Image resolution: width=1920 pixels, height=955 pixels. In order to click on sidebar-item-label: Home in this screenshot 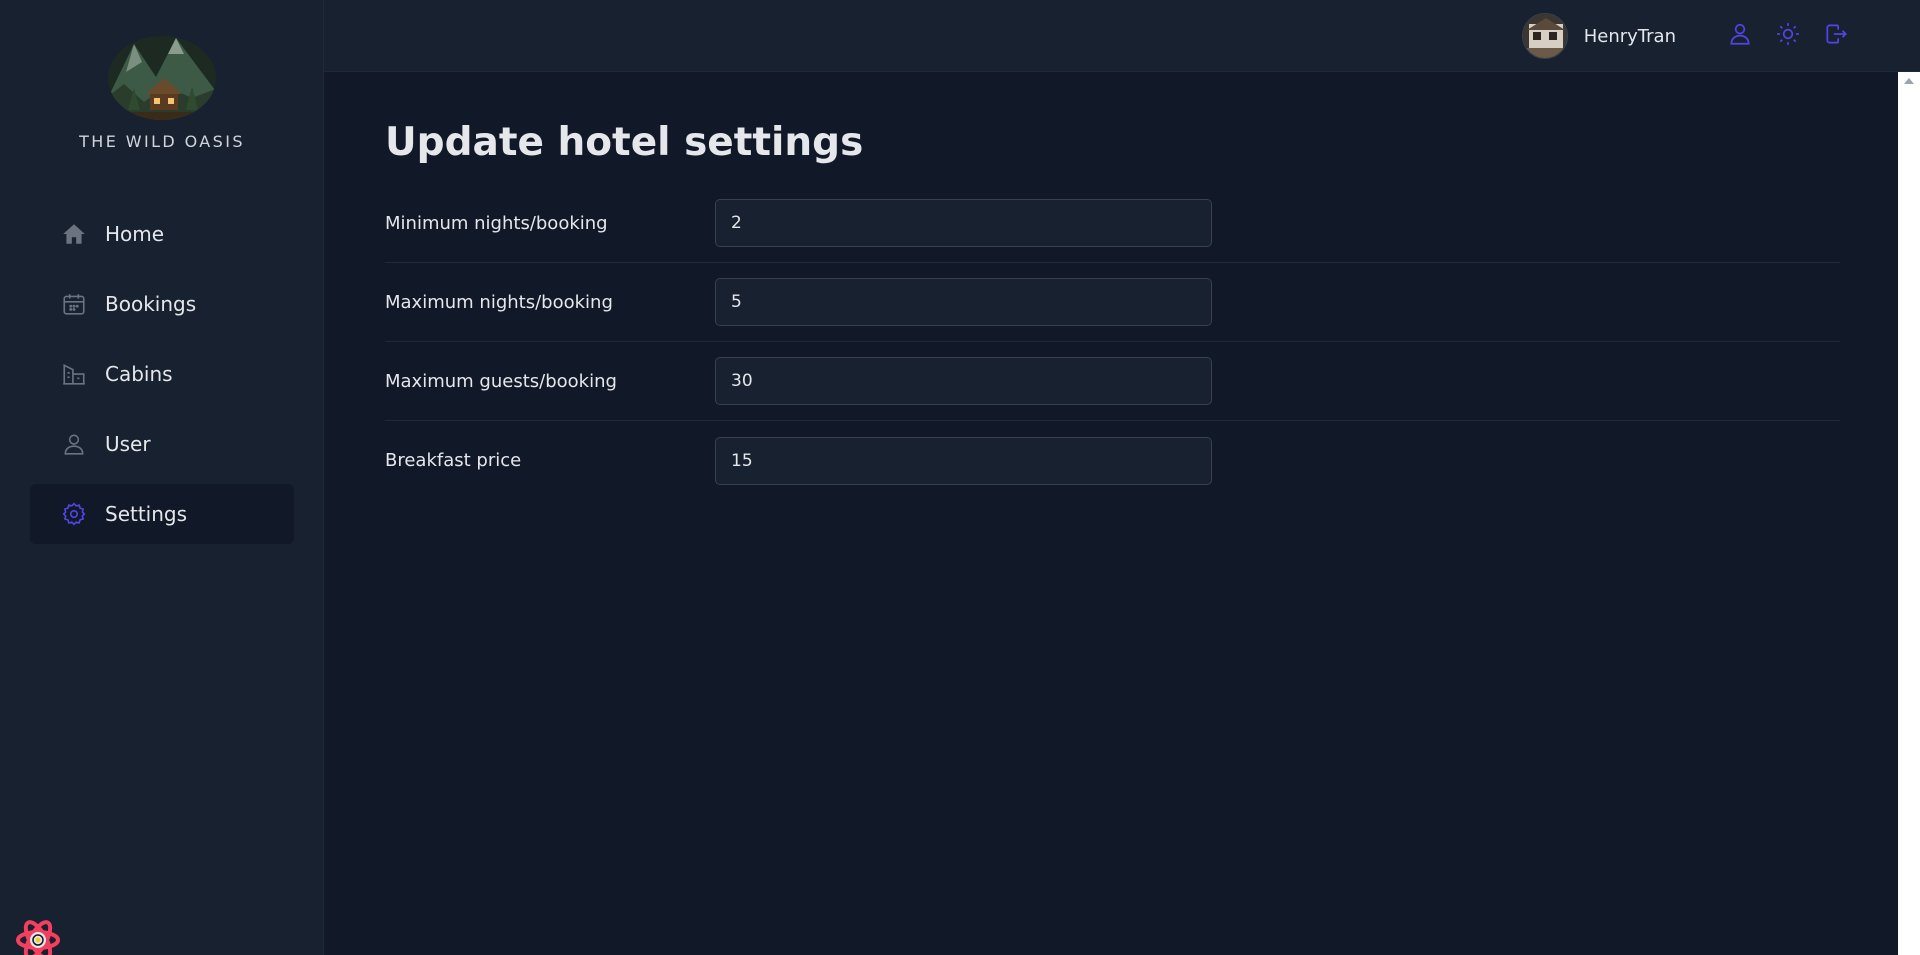, I will do `click(135, 234)`.